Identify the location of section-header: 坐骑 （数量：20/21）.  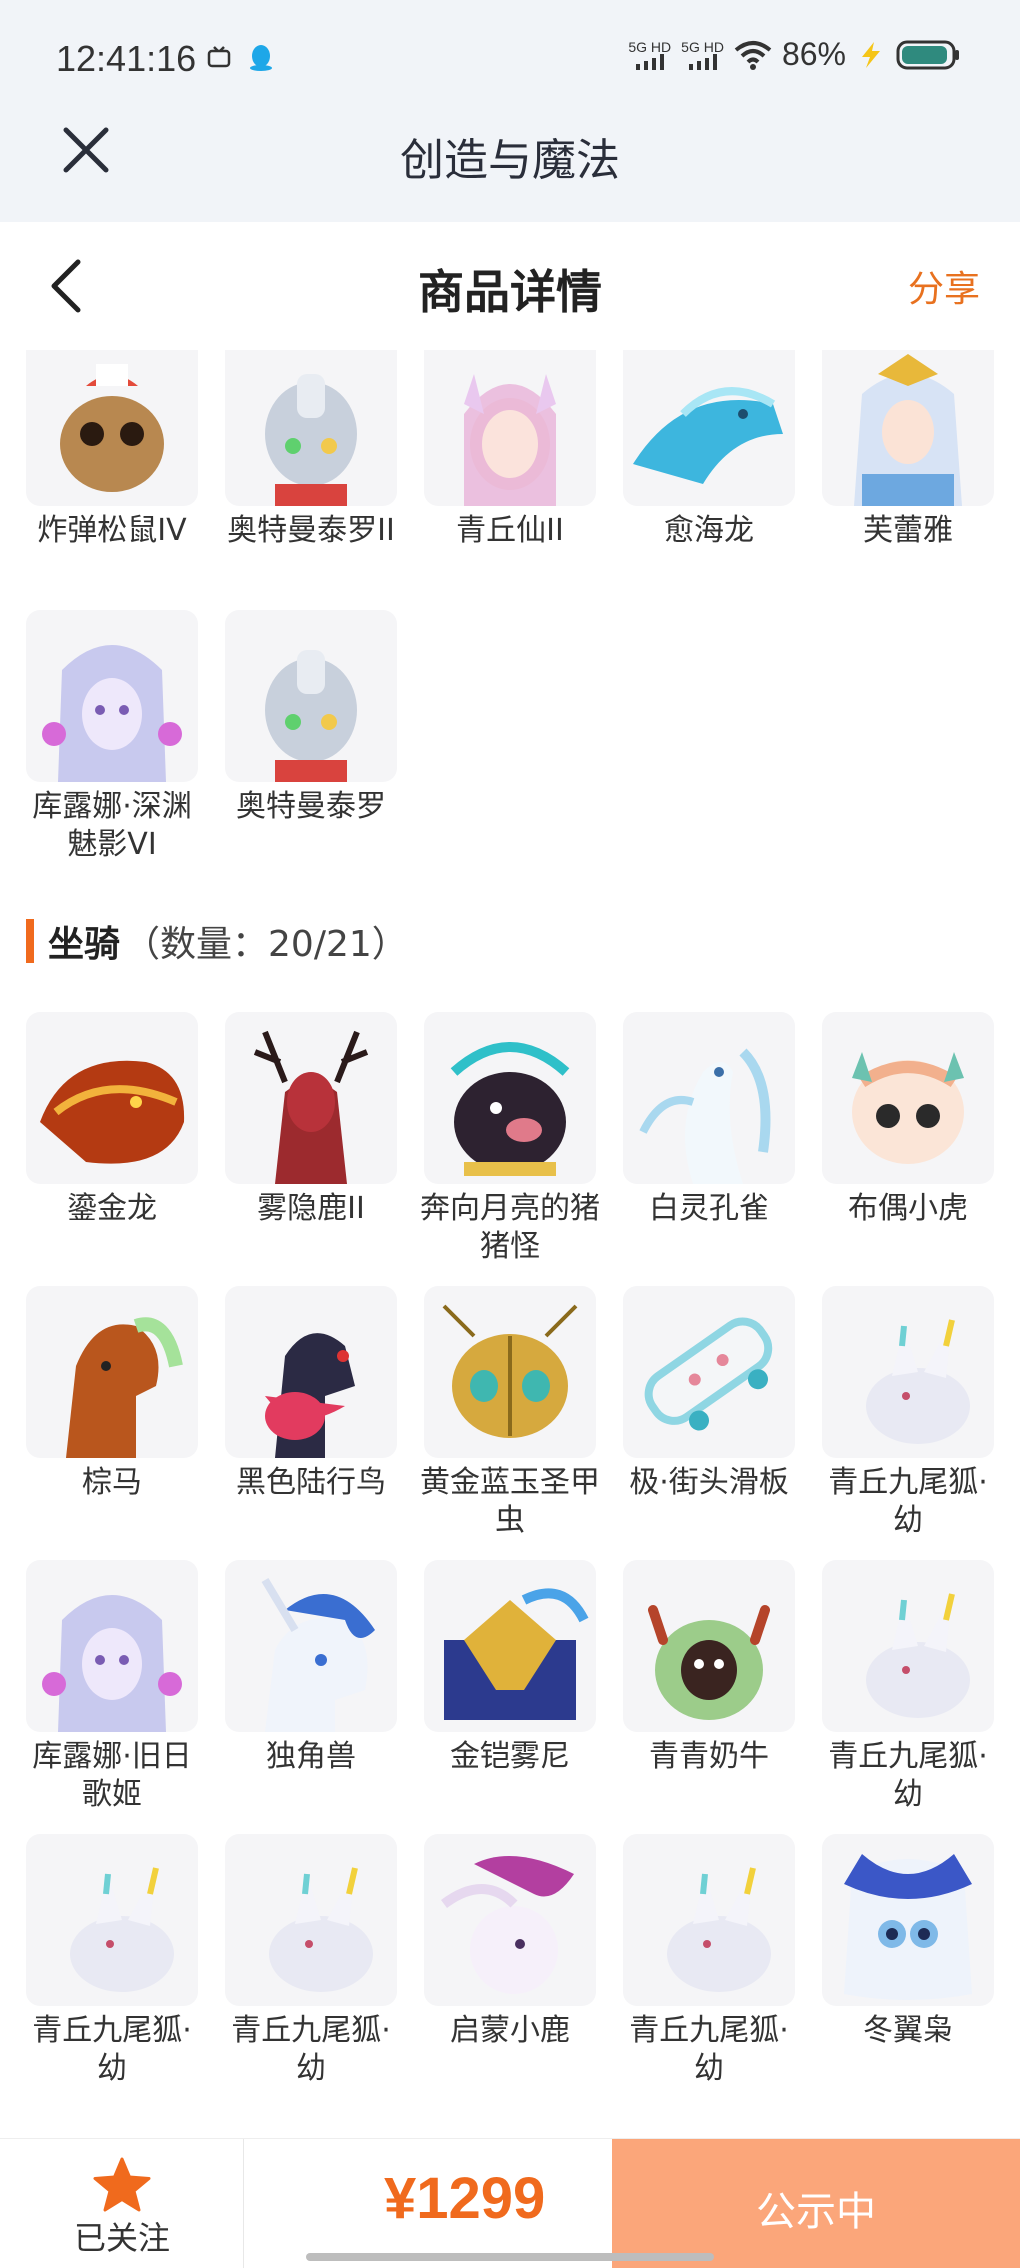
(217, 941).